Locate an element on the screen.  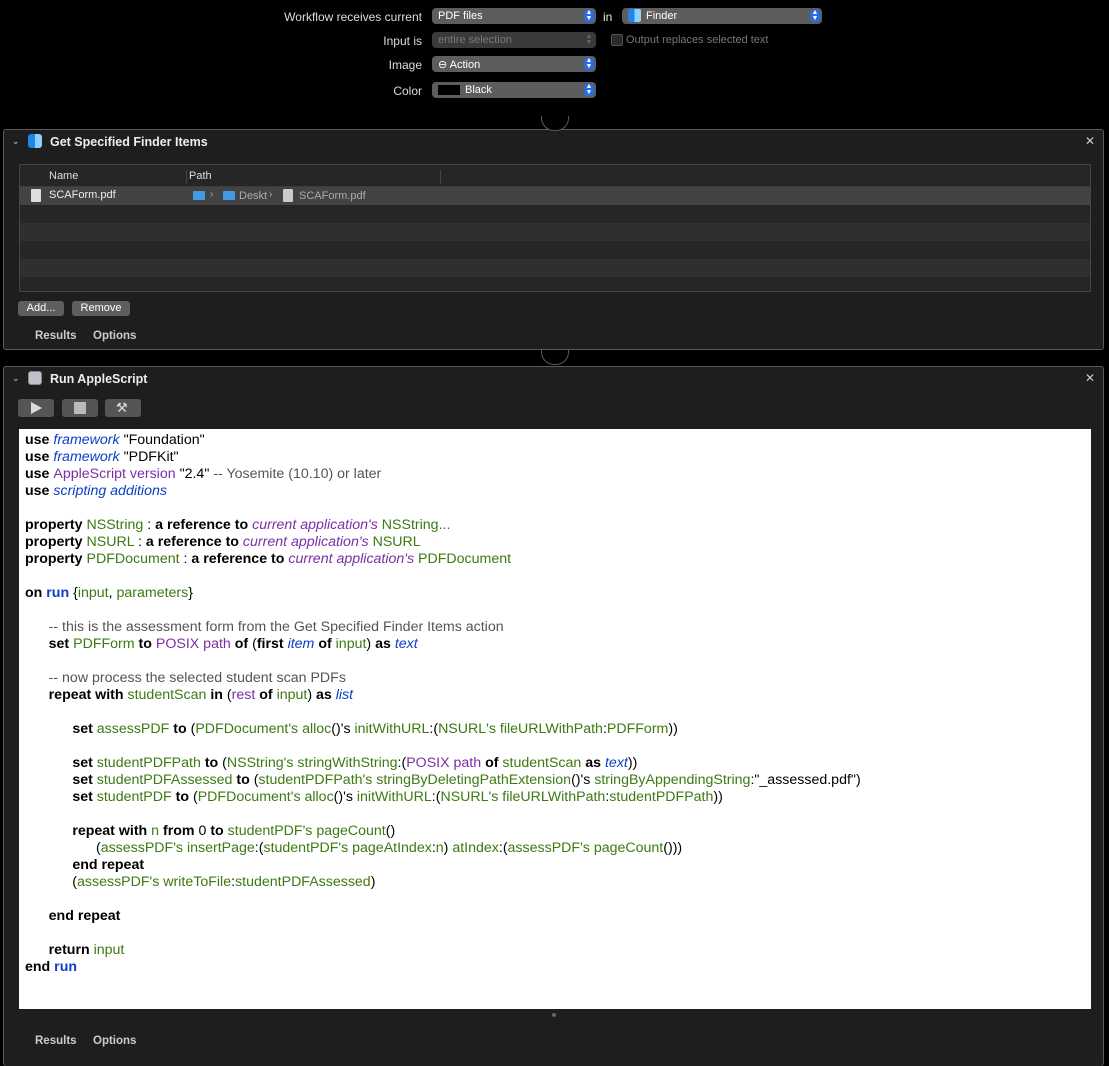
input-is-popup: entire selection ▲ ▼ is located at coordinates (514, 40).